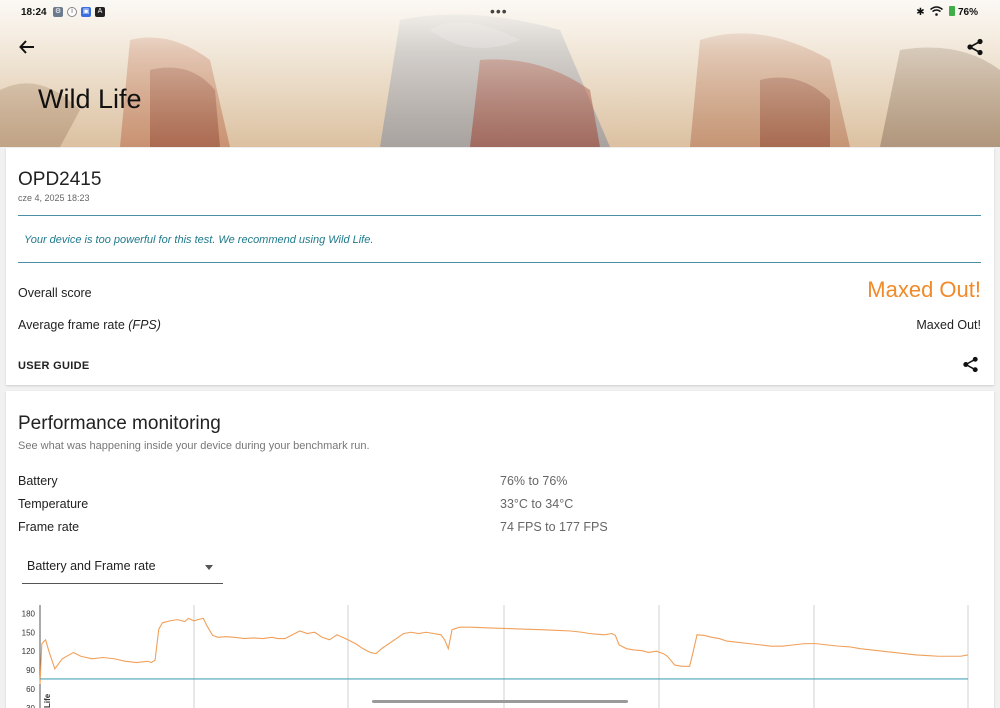 This screenshot has height=708, width=1000. Describe the element at coordinates (947, 12) in the screenshot. I see `status-right: ✱ 76%` at that location.